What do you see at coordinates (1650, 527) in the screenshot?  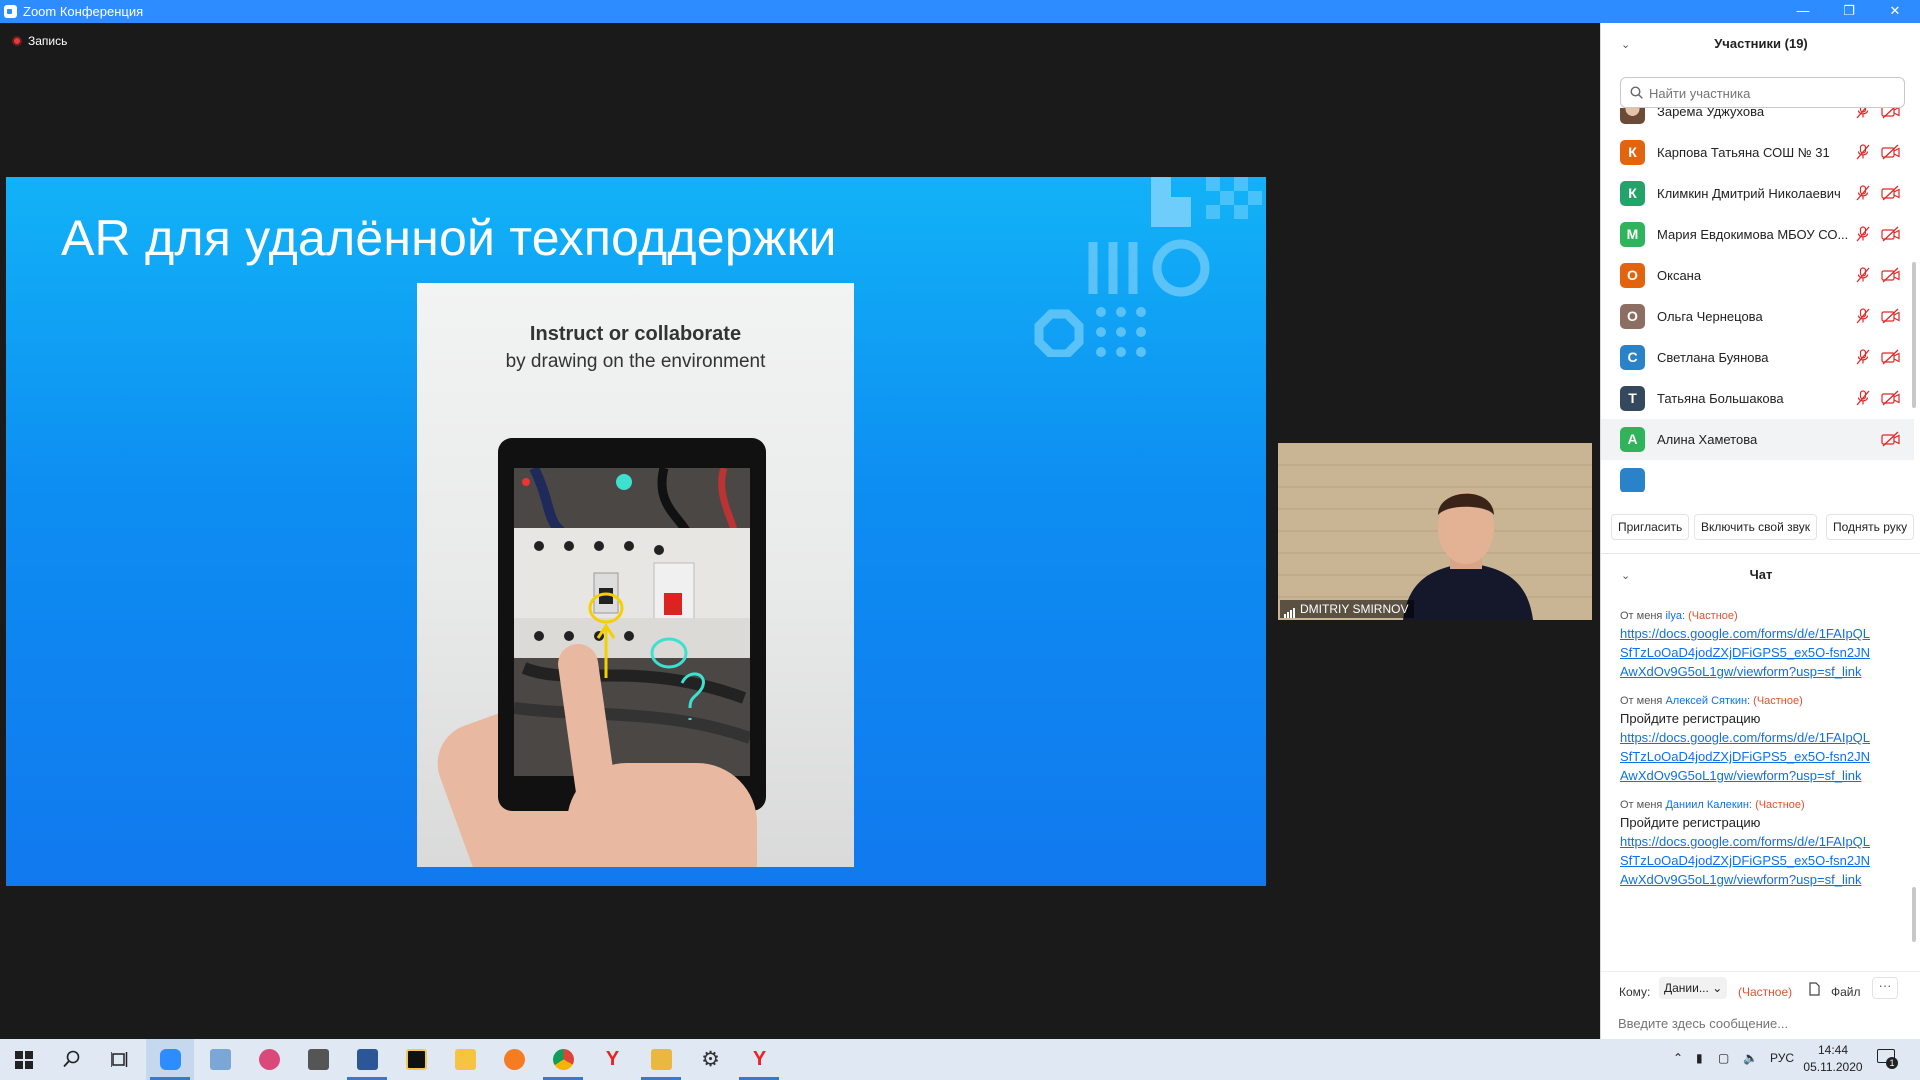 I see `invite-button: Пригласить` at bounding box center [1650, 527].